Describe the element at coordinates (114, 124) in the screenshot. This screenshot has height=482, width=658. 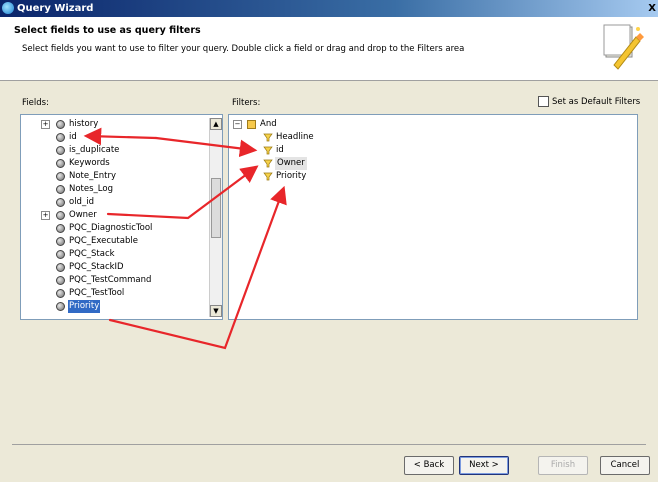
I see `tree-item-history: + history` at that location.